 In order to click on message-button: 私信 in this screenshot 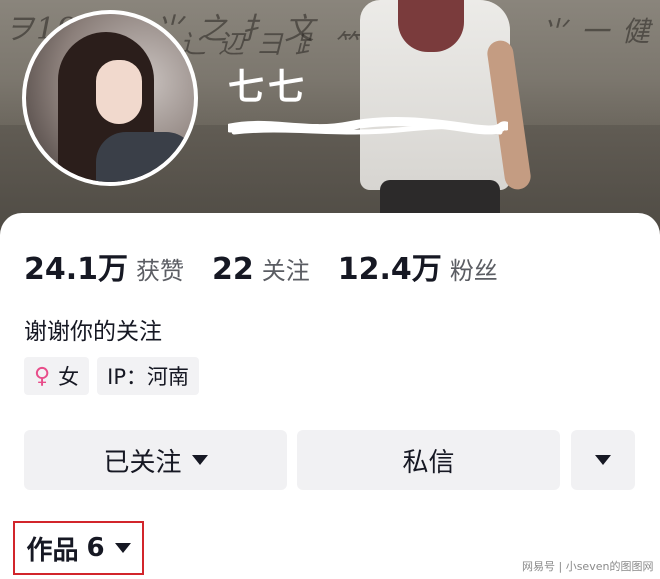, I will do `click(428, 460)`.